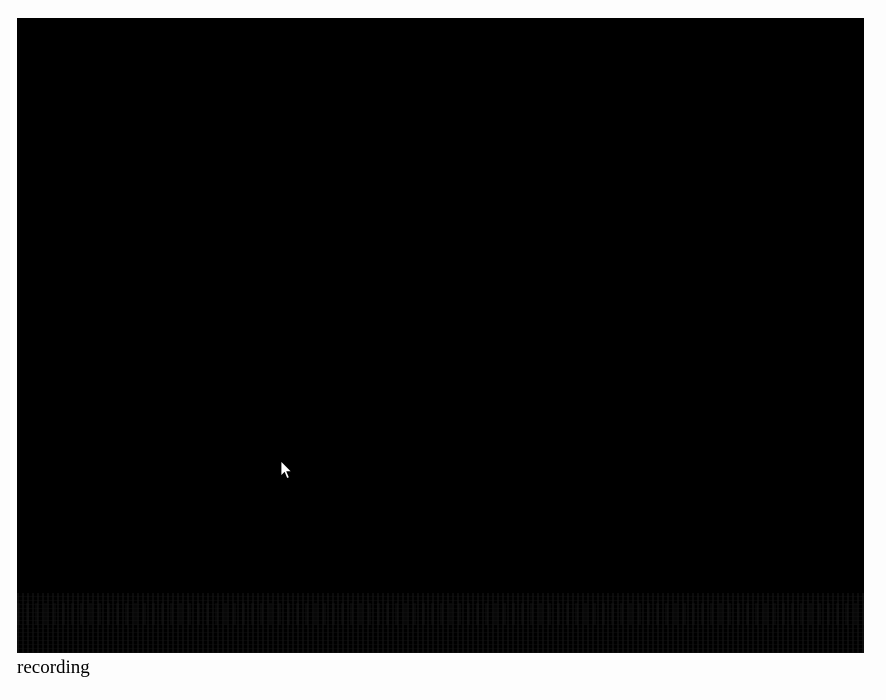 Image resolution: width=886 pixels, height=700 pixels. Describe the element at coordinates (286, 470) in the screenshot. I see `arrow-cursor-icon` at that location.